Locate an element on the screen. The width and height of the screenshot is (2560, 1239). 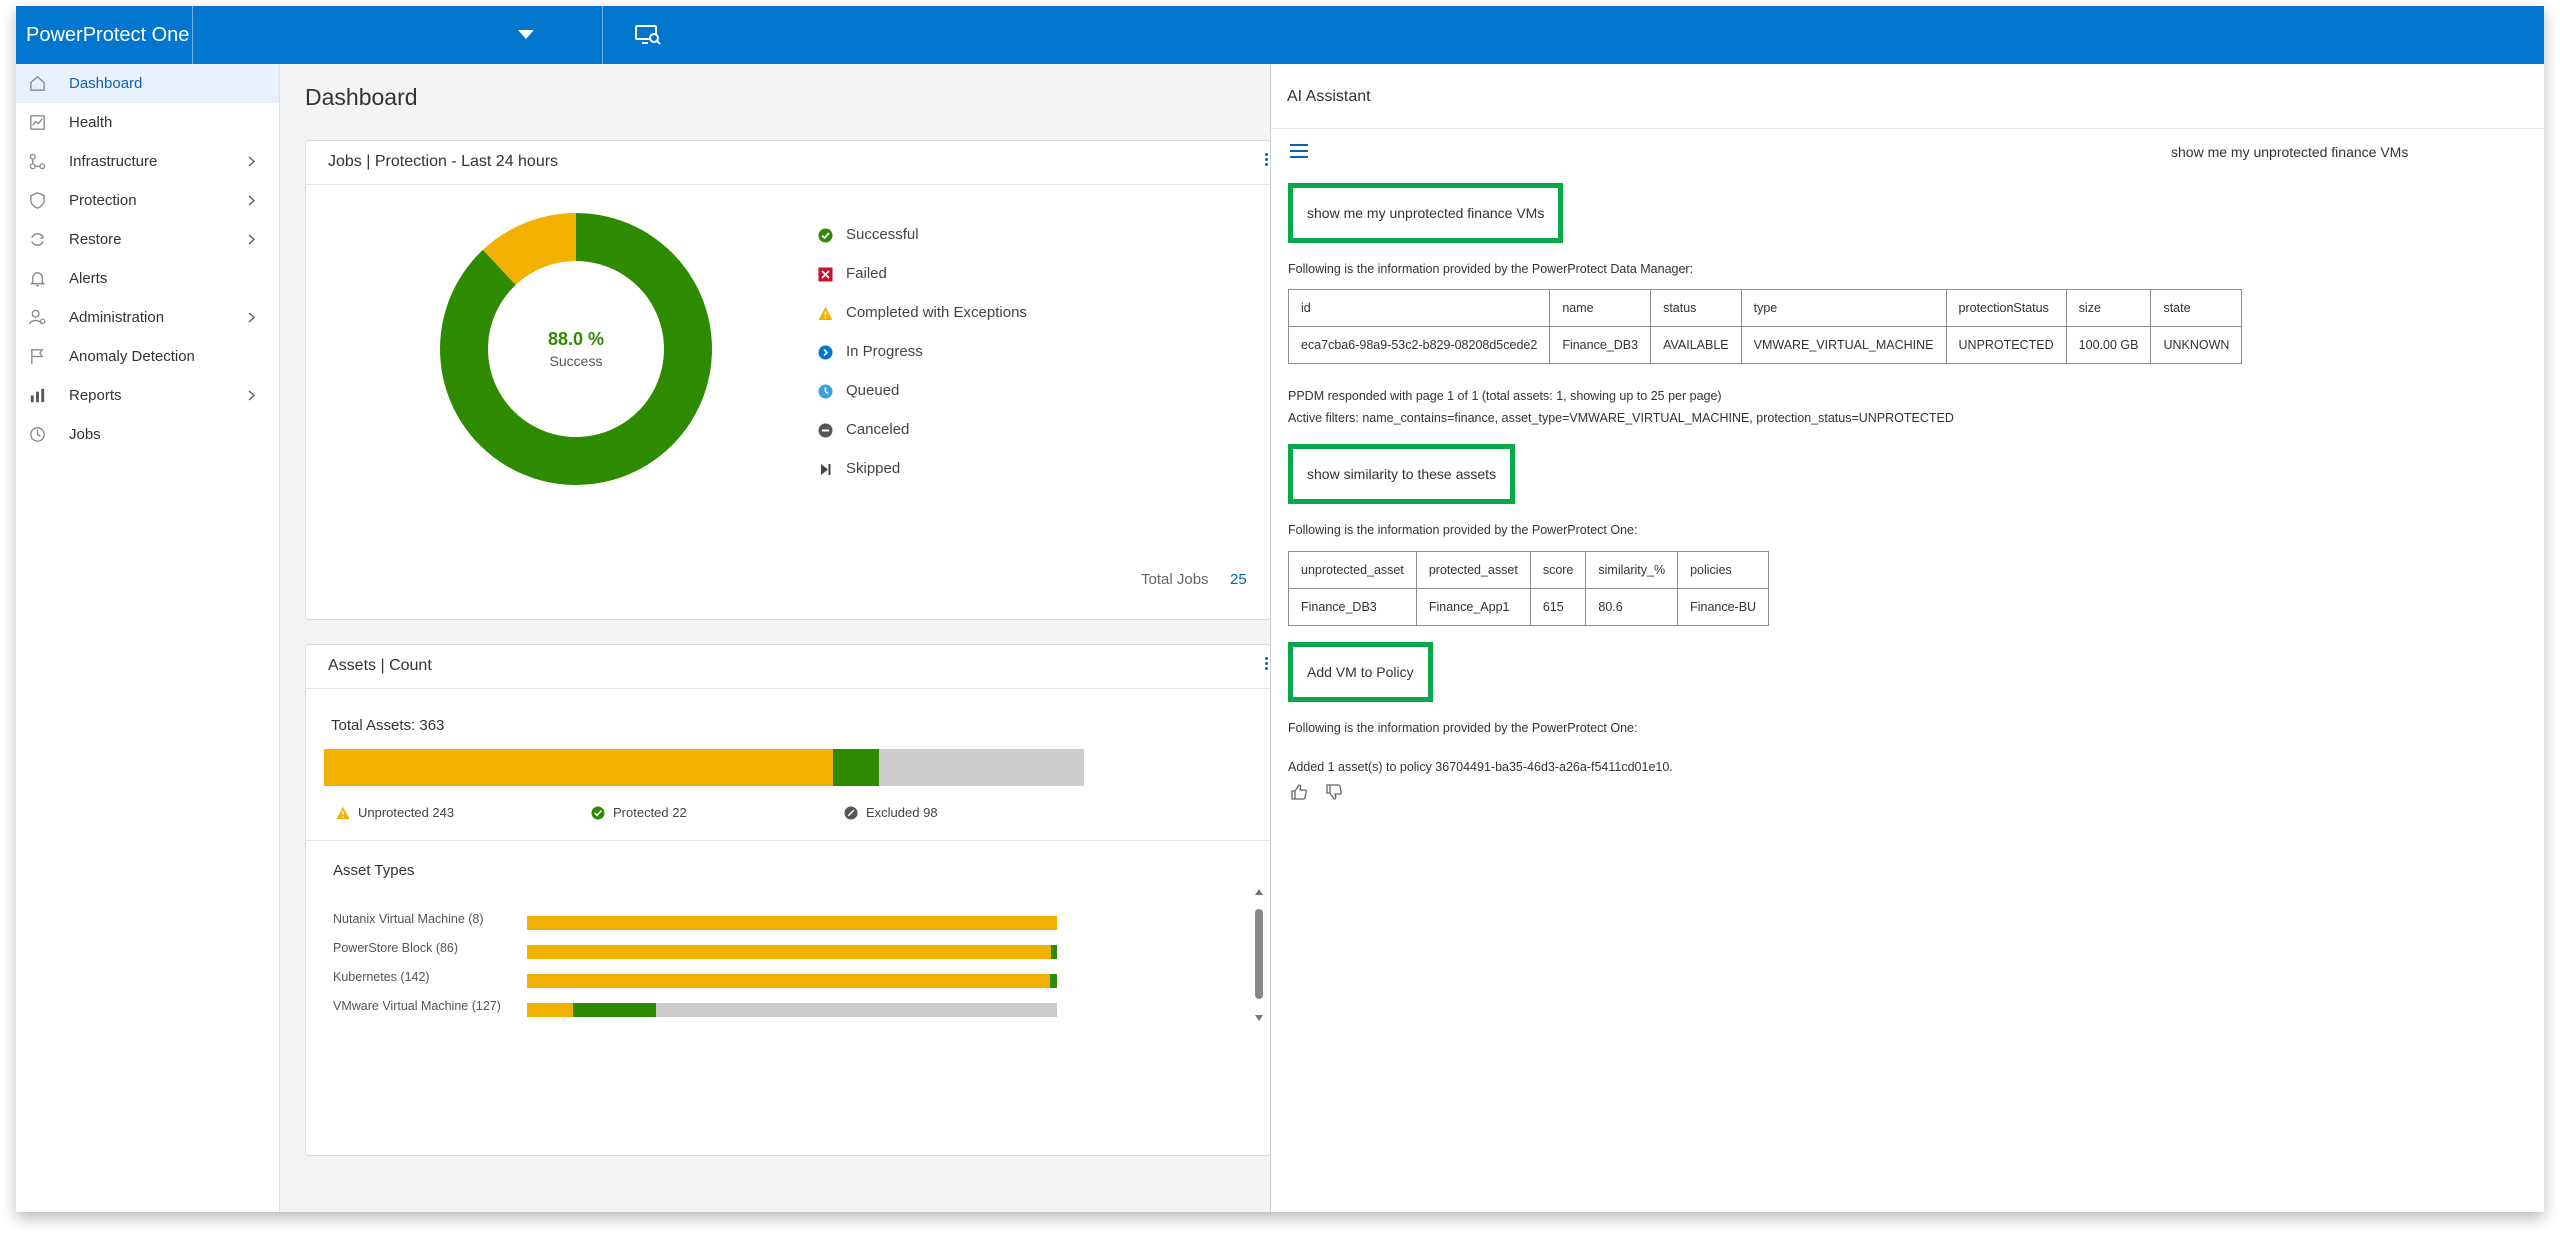
menu-icon is located at coordinates (1299, 151).